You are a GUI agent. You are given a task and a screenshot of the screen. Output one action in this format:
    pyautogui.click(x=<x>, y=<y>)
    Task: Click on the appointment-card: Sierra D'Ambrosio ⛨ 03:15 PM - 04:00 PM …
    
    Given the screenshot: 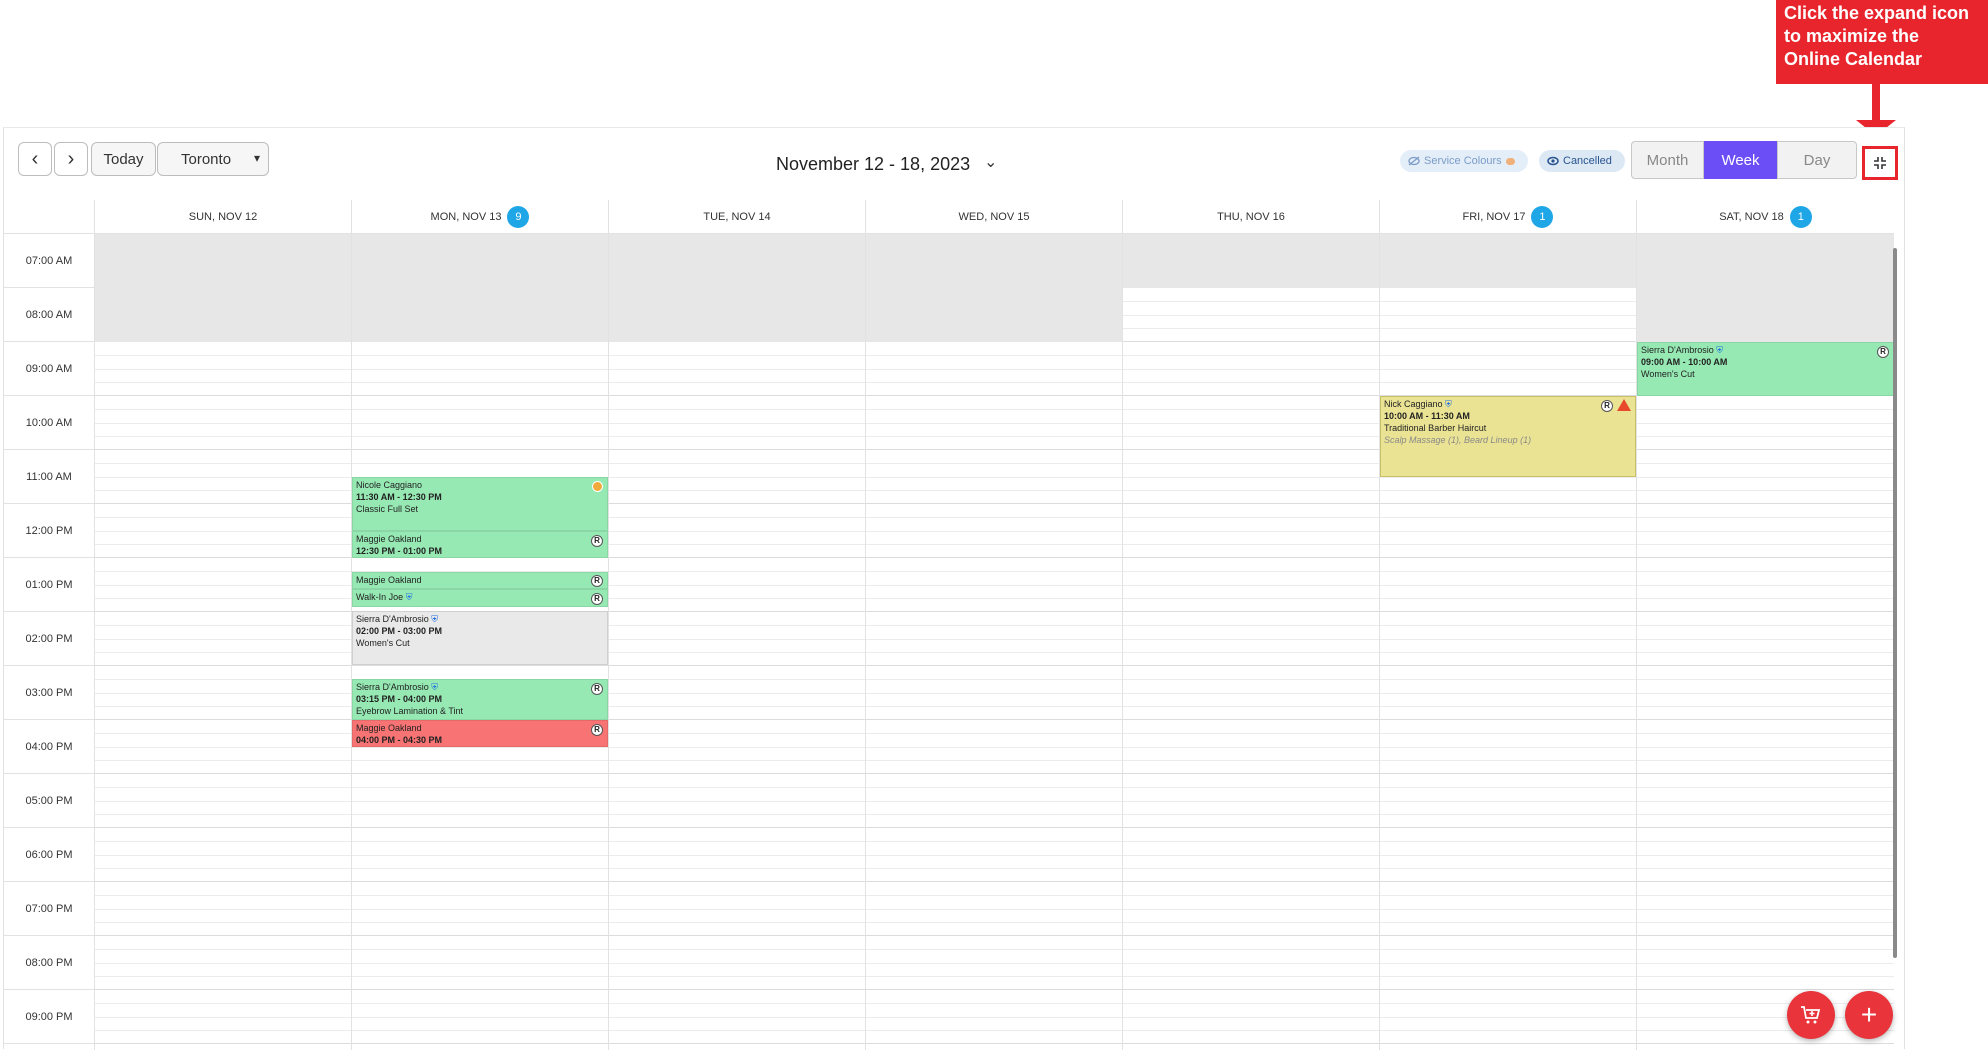 What is the action you would take?
    pyautogui.click(x=480, y=699)
    